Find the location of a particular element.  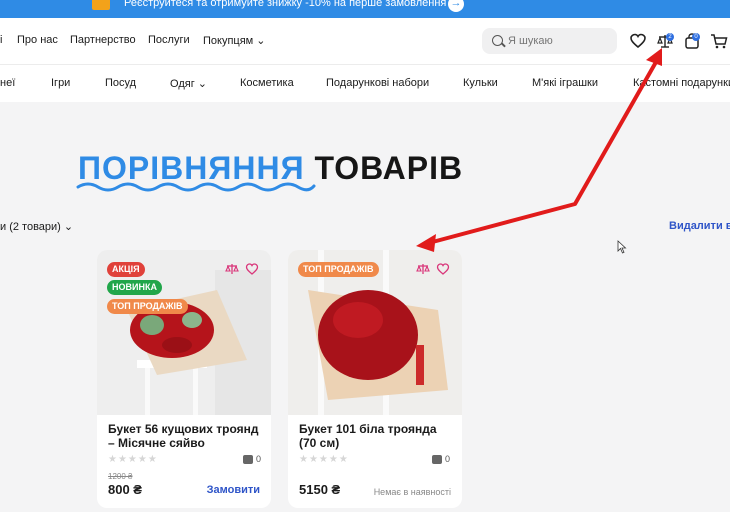

category-custom-gifts: Кастомні подарунки is located at coordinates (681, 83).